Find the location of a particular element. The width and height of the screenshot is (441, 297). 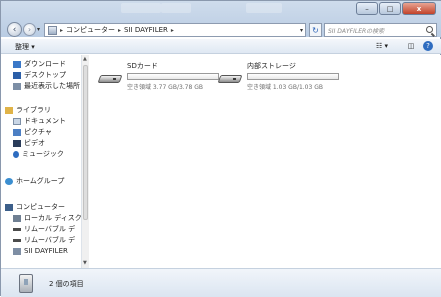

scroll-down-icon: ▼ is located at coordinates (85, 263).